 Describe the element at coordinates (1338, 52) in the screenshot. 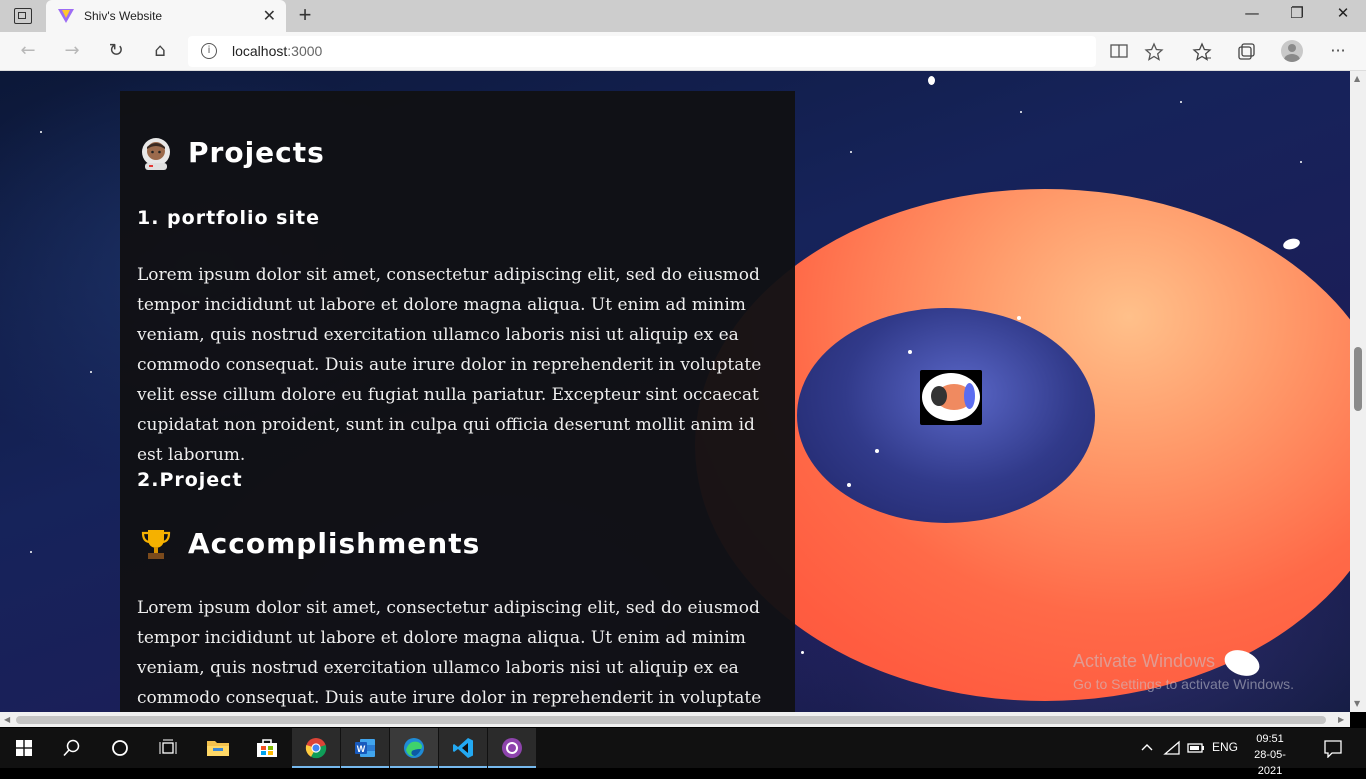

I see `more-options-icon: ···` at that location.